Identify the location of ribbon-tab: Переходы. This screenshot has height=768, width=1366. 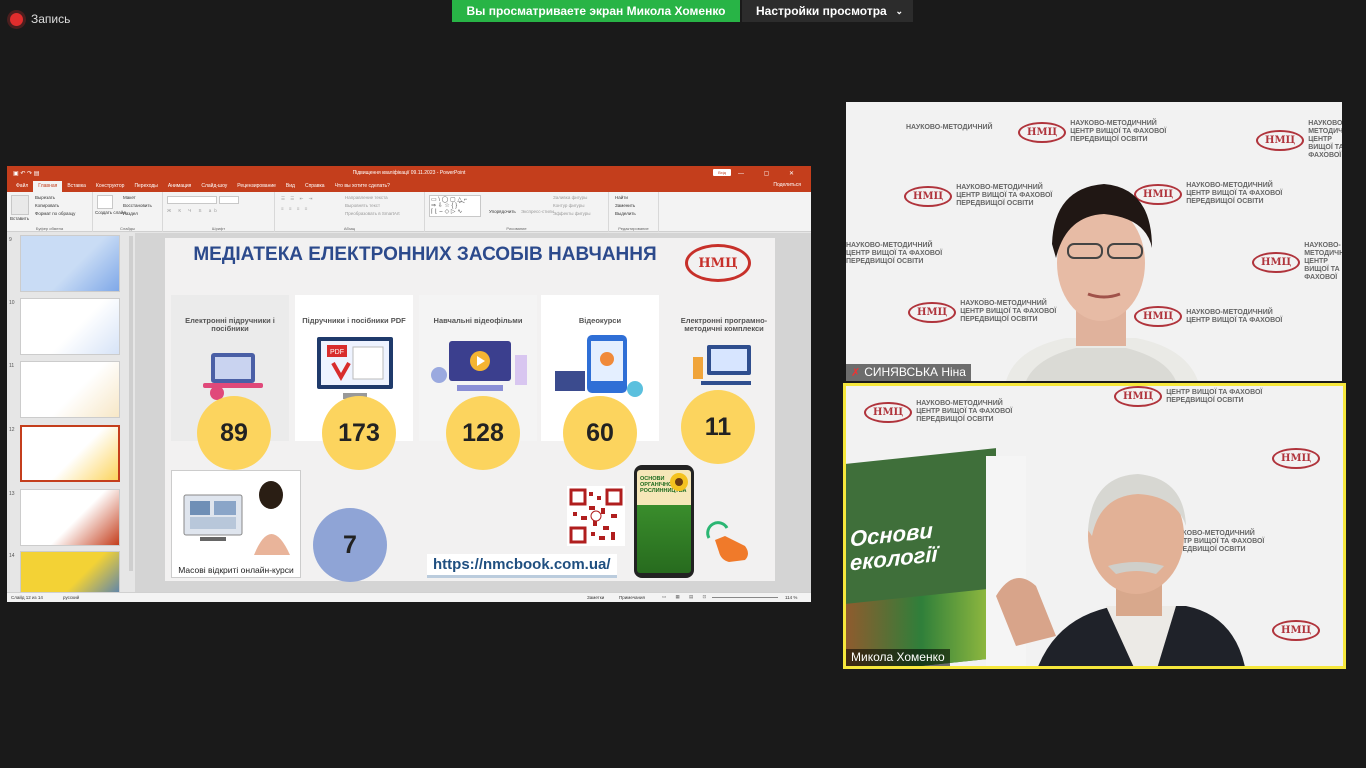
(145, 186).